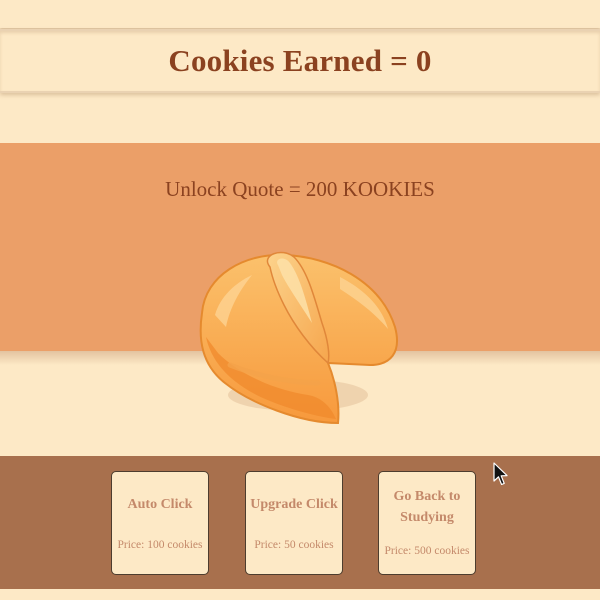  I want to click on cookie-counter-bar: Cookies Earned = 0, so click(300, 61).